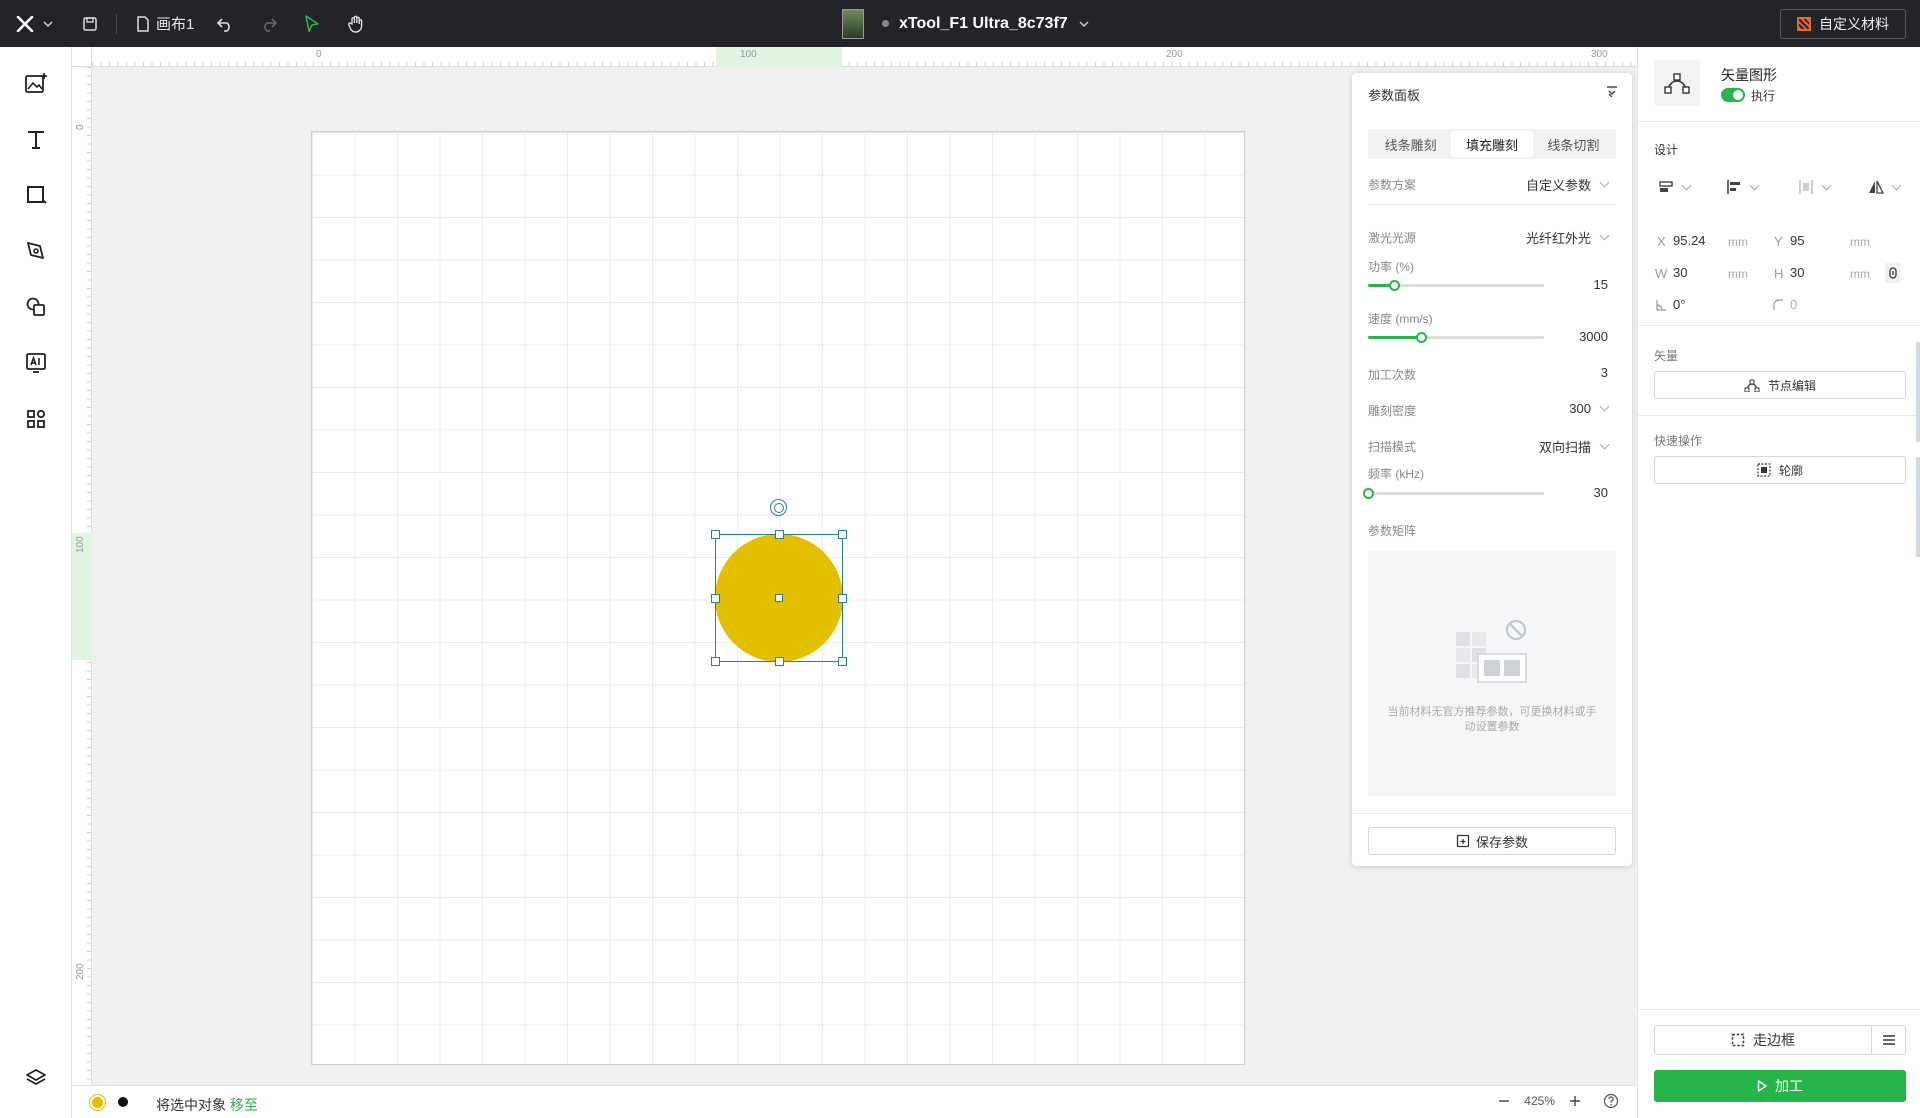 This screenshot has width=1920, height=1118. I want to click on resize-handle-n, so click(779, 534).